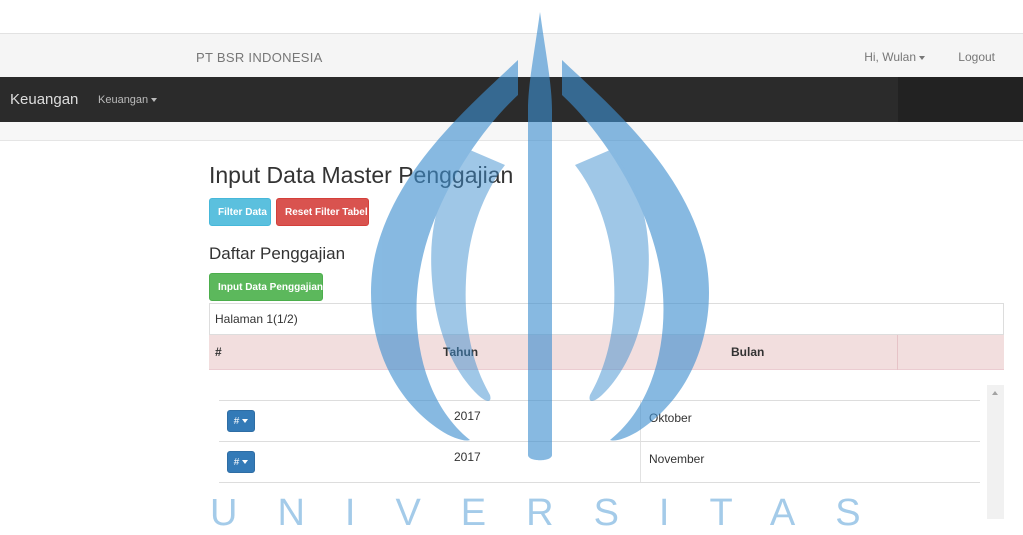  Describe the element at coordinates (461, 352) in the screenshot. I see `column-header-tahun: Tahun` at that location.